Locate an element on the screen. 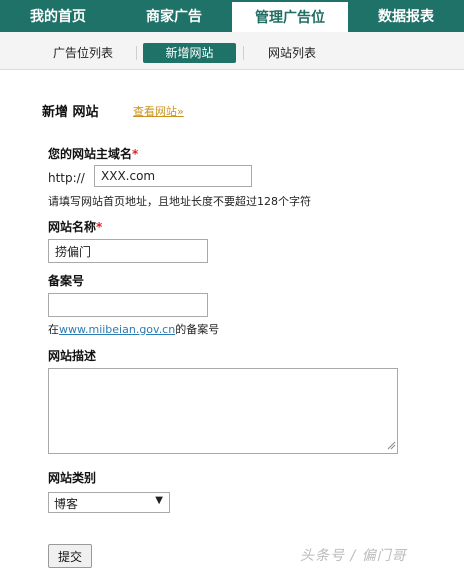  icp-hint-prefix: 在 is located at coordinates (53, 329).